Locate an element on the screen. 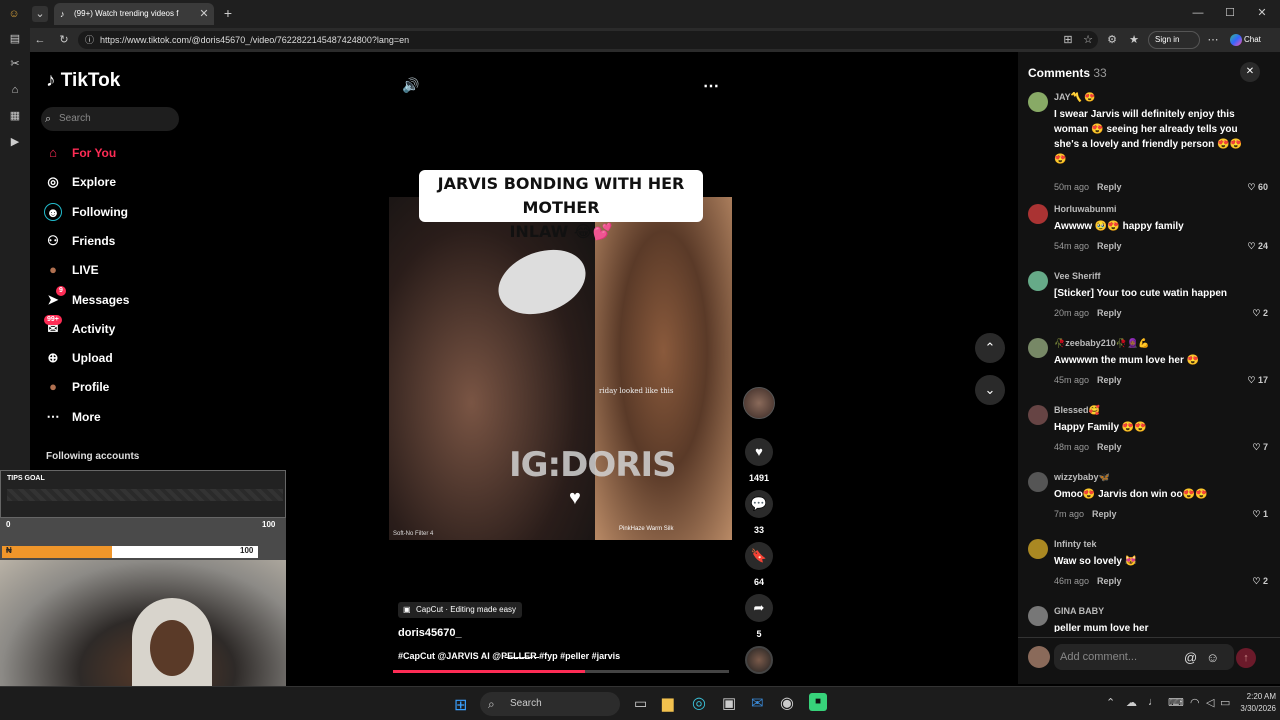 The width and height of the screenshot is (1280, 720). tools-icon: ✂ is located at coordinates (15, 64).